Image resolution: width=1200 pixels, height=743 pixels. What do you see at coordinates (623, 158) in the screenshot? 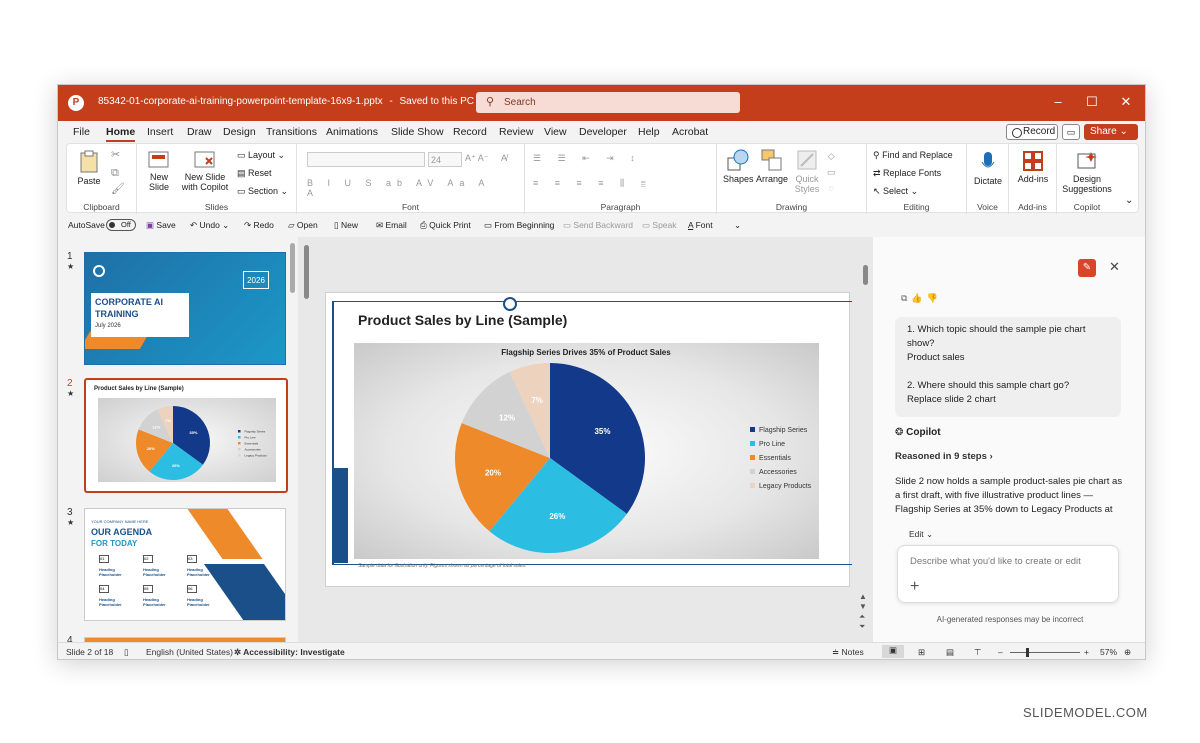
I see `list-buttons: ☰ ☰ ⇤ ⇥ ↕` at bounding box center [623, 158].